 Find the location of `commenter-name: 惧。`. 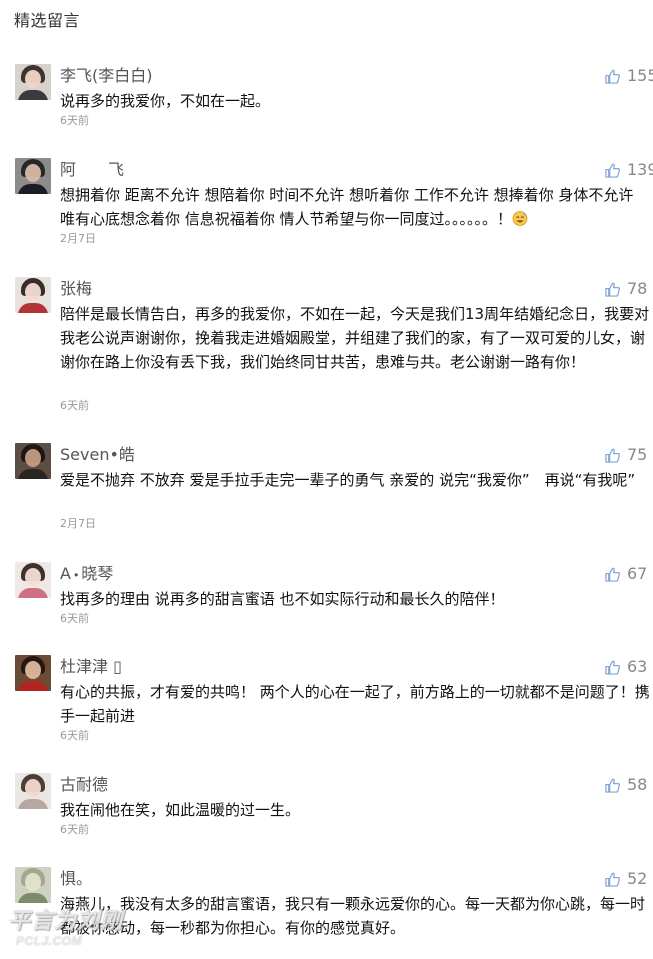

commenter-name: 惧。 is located at coordinates (76, 879).